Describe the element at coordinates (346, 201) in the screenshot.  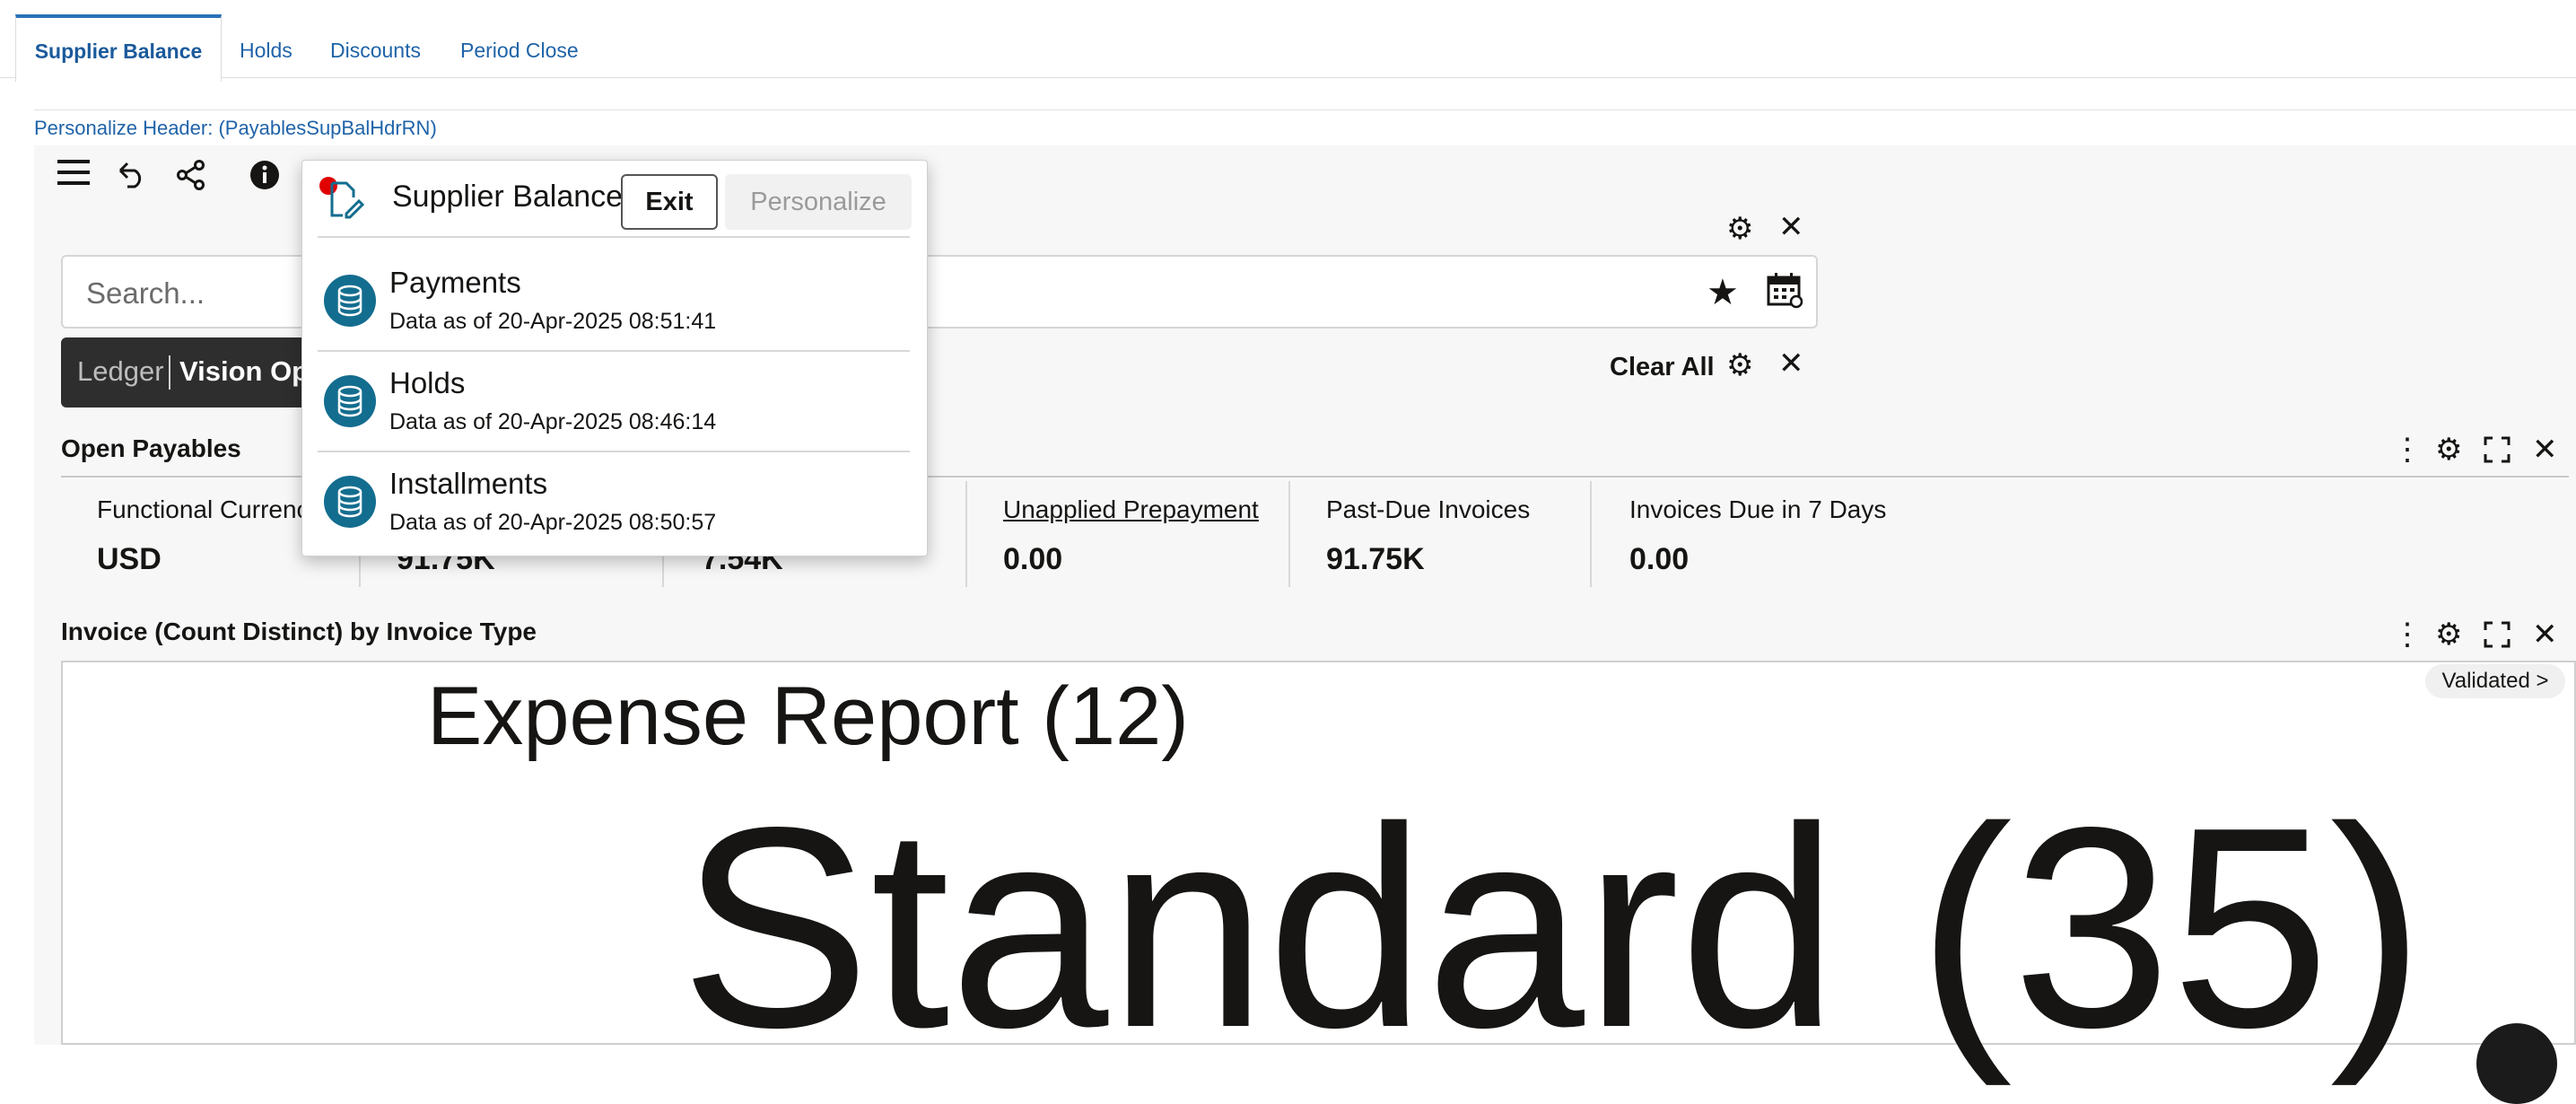
I see `personalize-edit-icon` at that location.